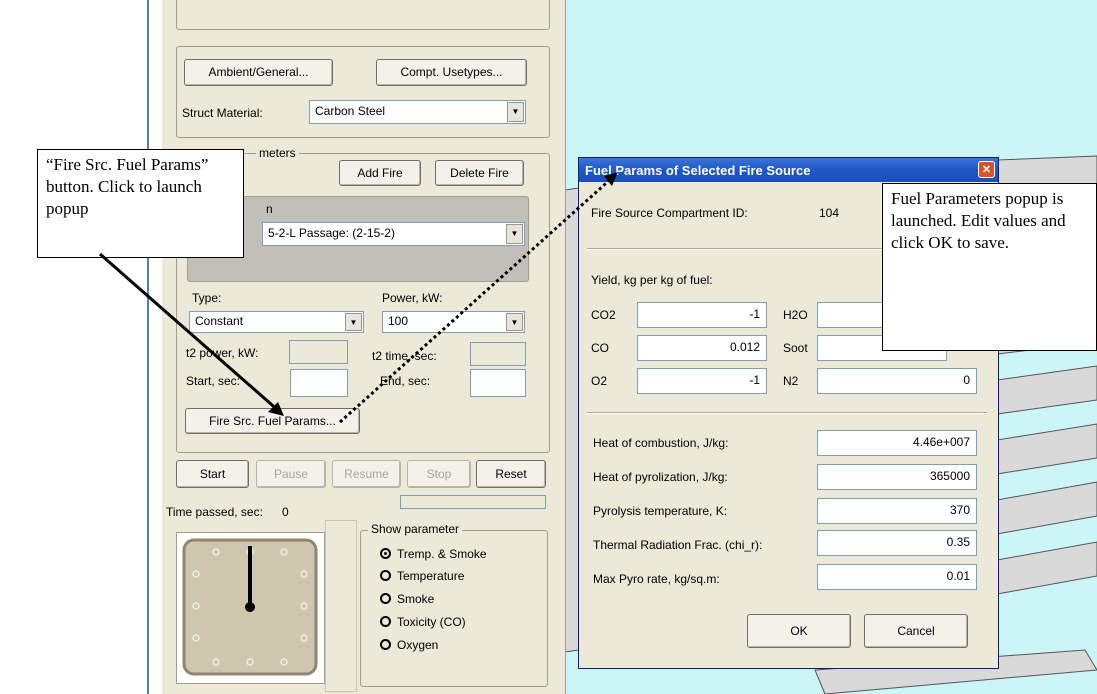  Describe the element at coordinates (795, 315) in the screenshot. I see `h2o-label: H2O` at that location.